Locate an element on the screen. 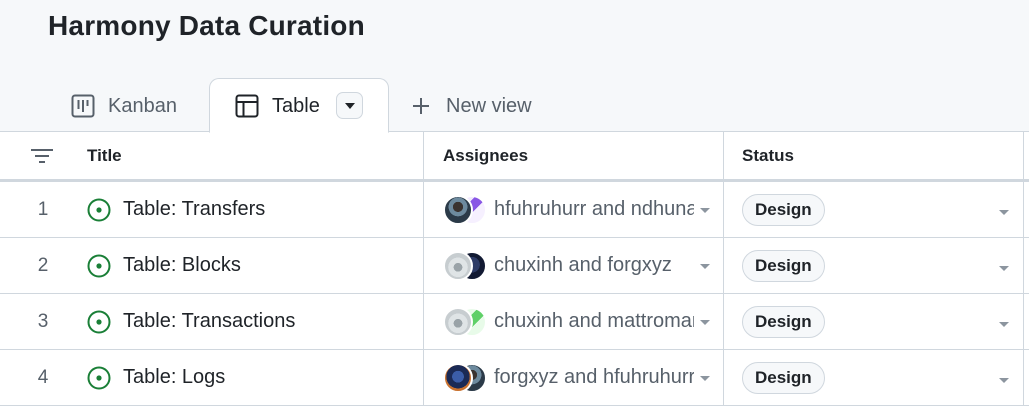 This screenshot has height=406, width=1029. view-options-button is located at coordinates (349, 105).